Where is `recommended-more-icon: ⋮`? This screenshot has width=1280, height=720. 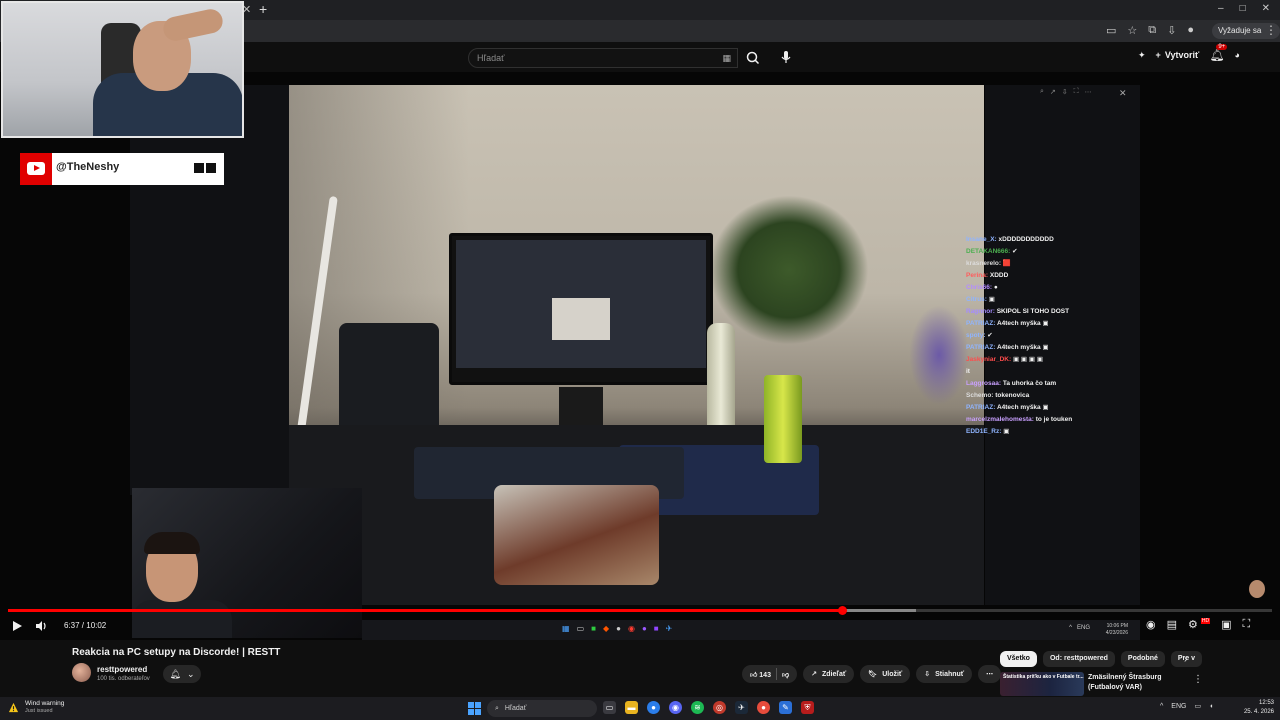
recommended-more-icon: ⋮ is located at coordinates (1198, 679).